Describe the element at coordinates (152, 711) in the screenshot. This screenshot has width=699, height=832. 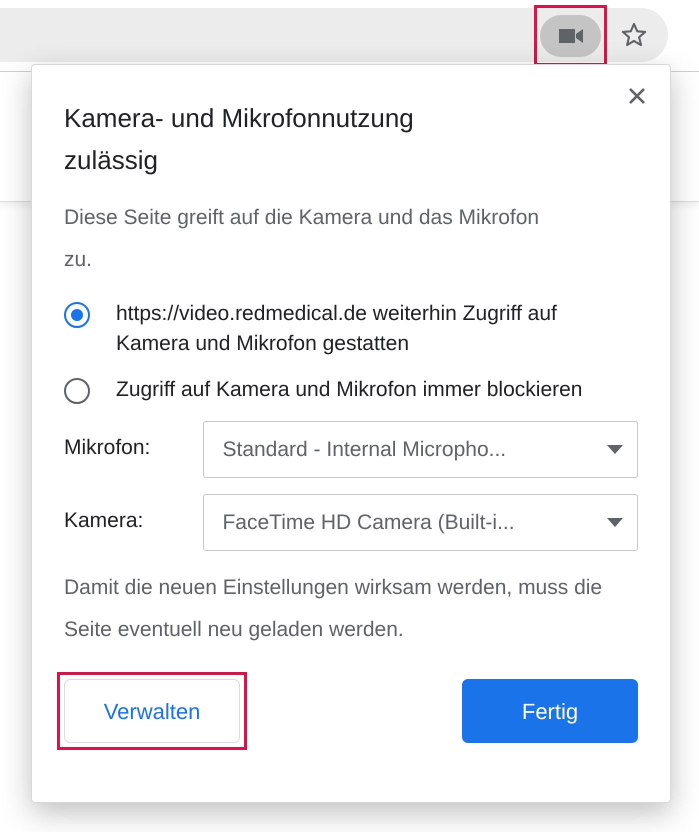
I see `manage-button: Verwalten` at that location.